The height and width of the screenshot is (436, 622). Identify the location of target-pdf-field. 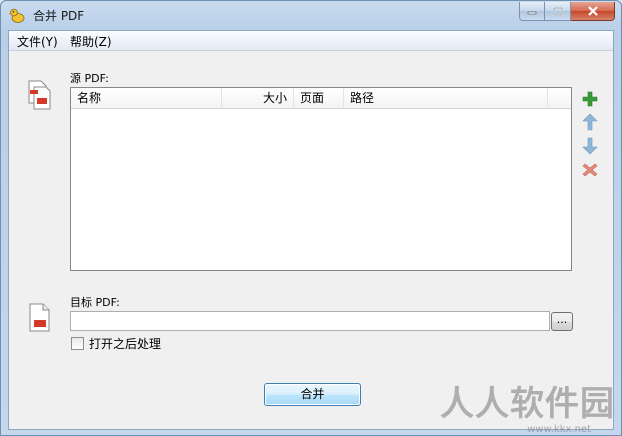
(310, 321).